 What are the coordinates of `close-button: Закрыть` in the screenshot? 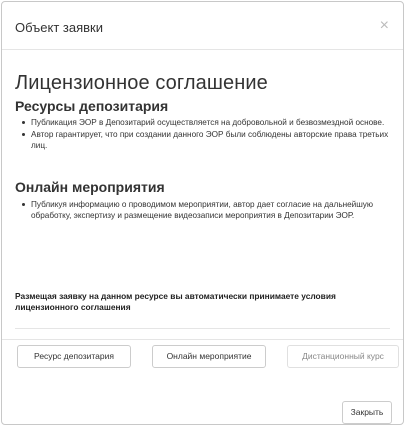 It's located at (367, 412).